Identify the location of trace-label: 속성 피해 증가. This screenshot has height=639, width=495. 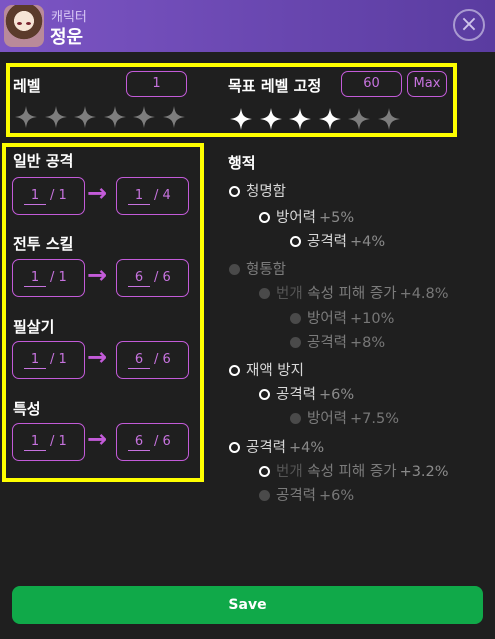
(352, 472).